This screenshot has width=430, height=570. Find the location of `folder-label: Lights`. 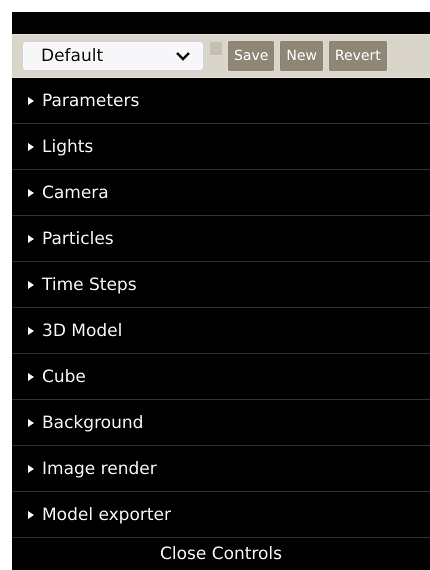

folder-label: Lights is located at coordinates (68, 146).